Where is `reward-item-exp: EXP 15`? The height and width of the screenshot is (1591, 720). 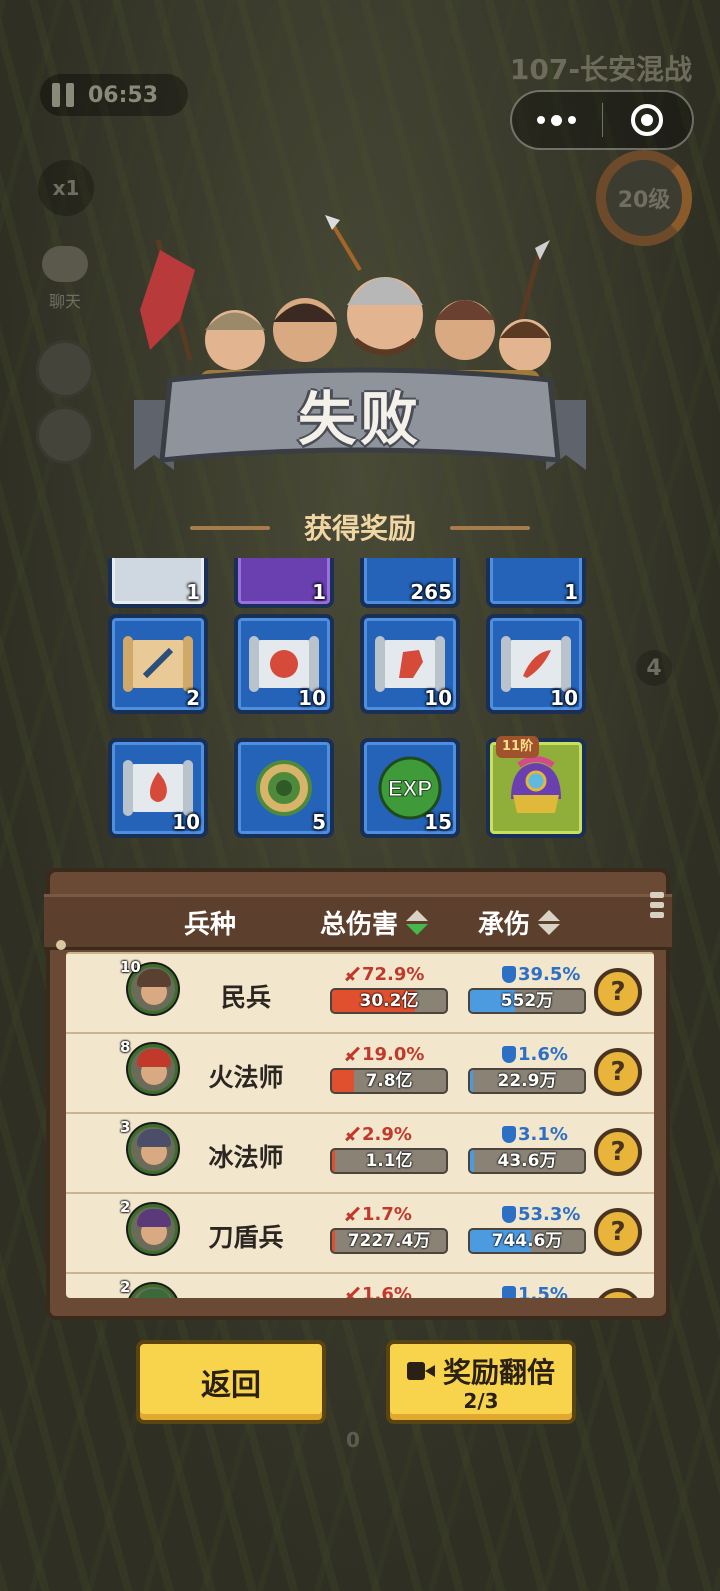 reward-item-exp: EXP 15 is located at coordinates (410, 788).